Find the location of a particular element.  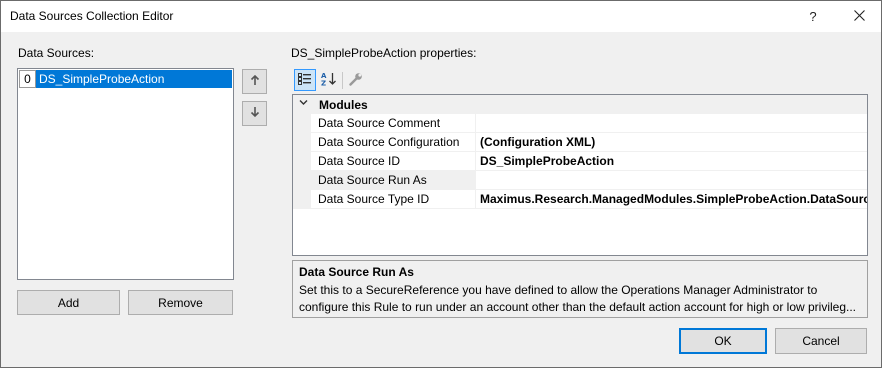

alphabetical-button: A Z is located at coordinates (329, 80).